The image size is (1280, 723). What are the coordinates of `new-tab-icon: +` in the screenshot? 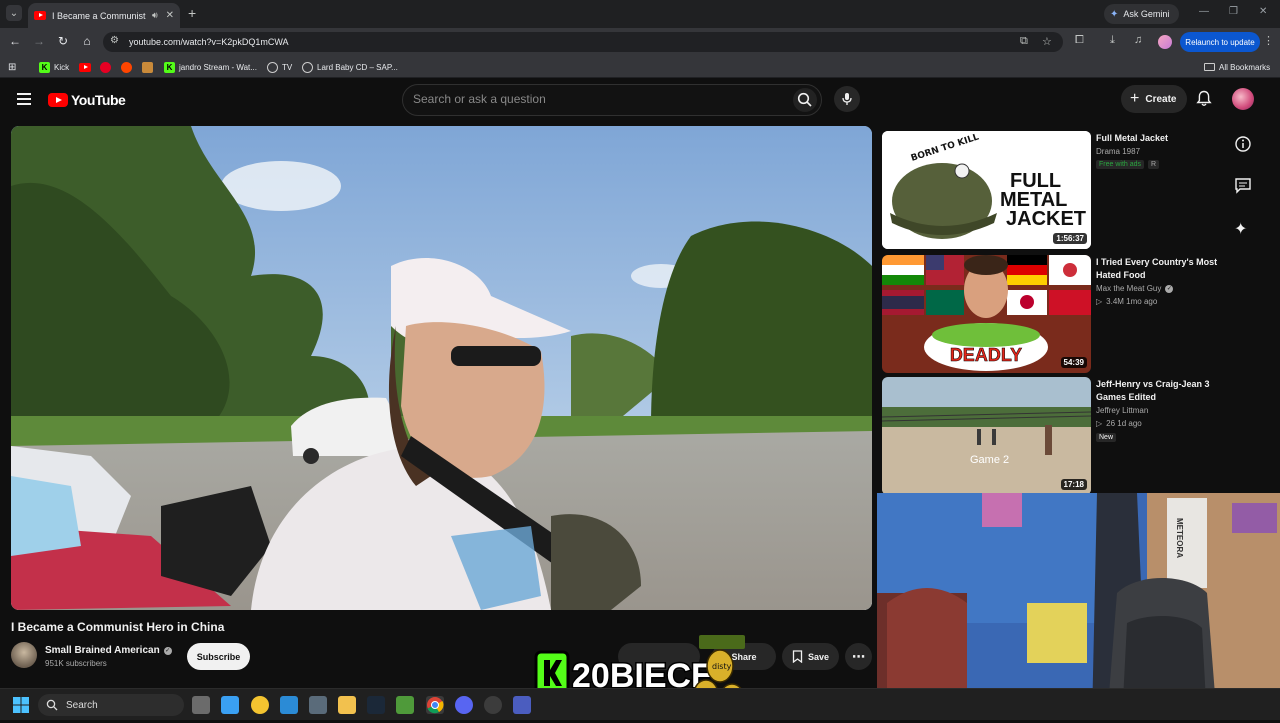 It's located at (192, 13).